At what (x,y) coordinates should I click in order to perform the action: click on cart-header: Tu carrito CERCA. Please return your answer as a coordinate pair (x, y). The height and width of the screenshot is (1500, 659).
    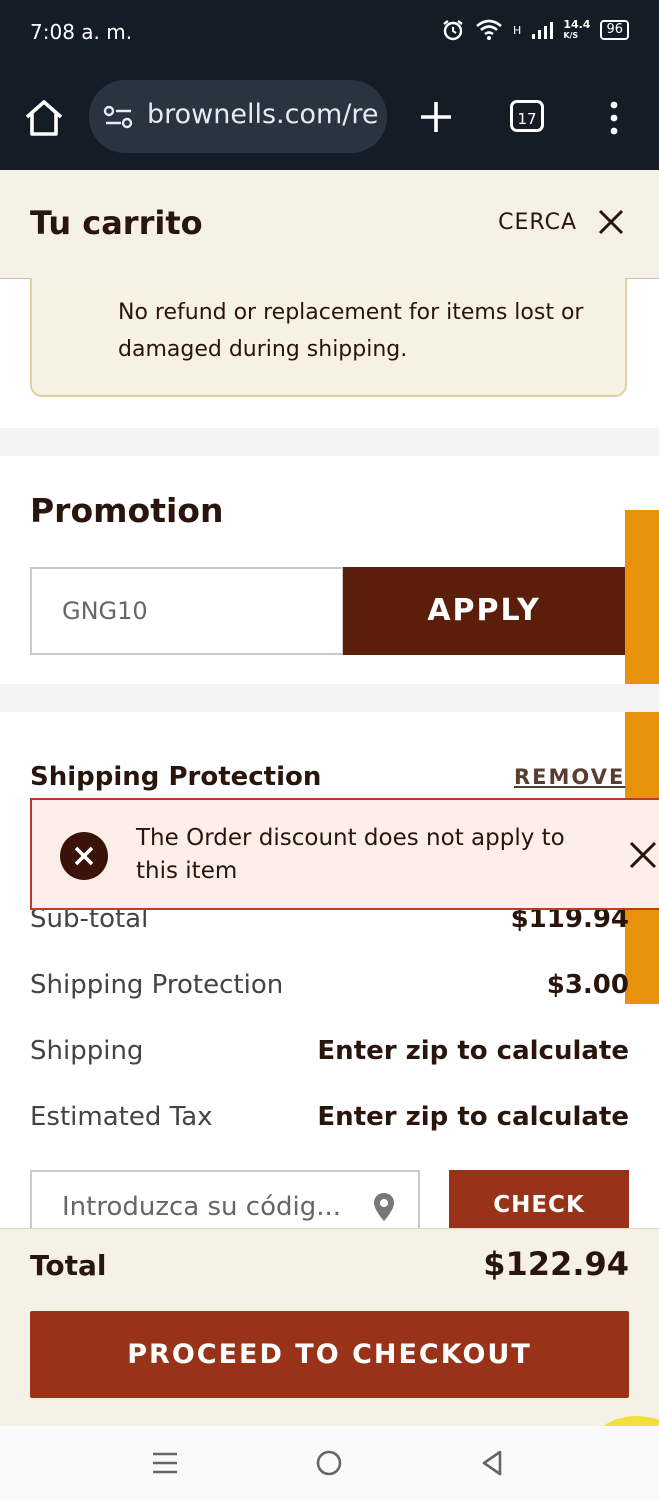
    Looking at the image, I should click on (329, 224).